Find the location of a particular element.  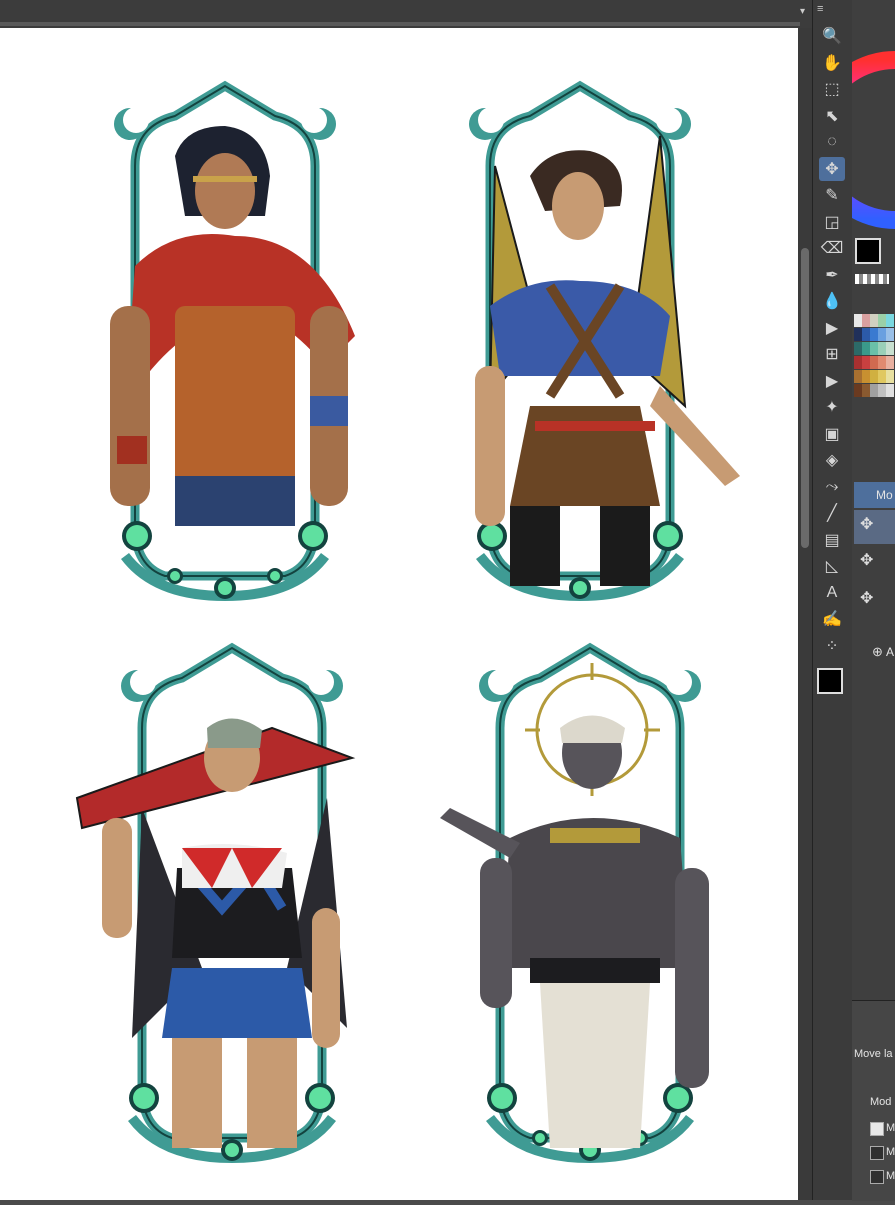

add-icon: ⊕ is located at coordinates (877, 652).